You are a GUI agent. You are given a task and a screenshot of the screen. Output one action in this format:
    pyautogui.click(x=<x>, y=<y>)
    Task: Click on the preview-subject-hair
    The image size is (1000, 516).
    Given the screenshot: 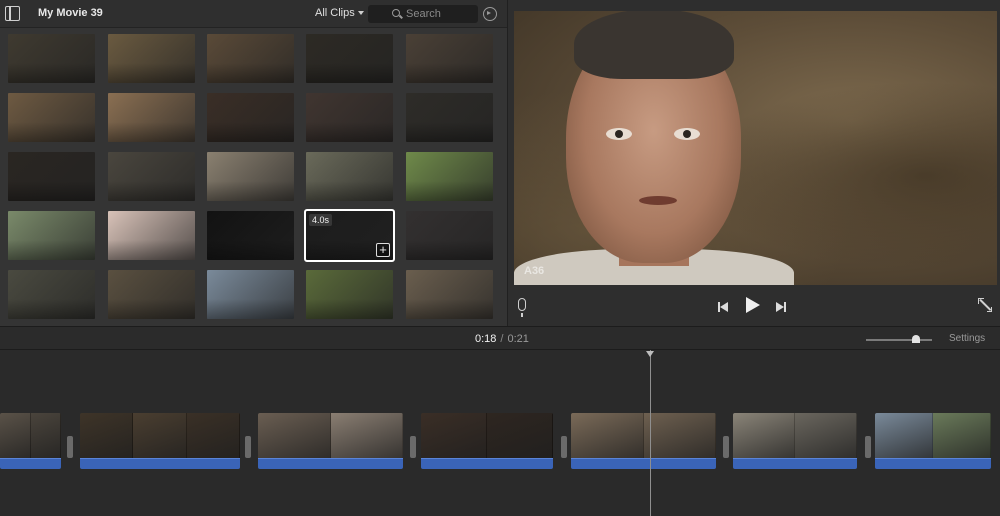 What is the action you would take?
    pyautogui.click(x=654, y=45)
    